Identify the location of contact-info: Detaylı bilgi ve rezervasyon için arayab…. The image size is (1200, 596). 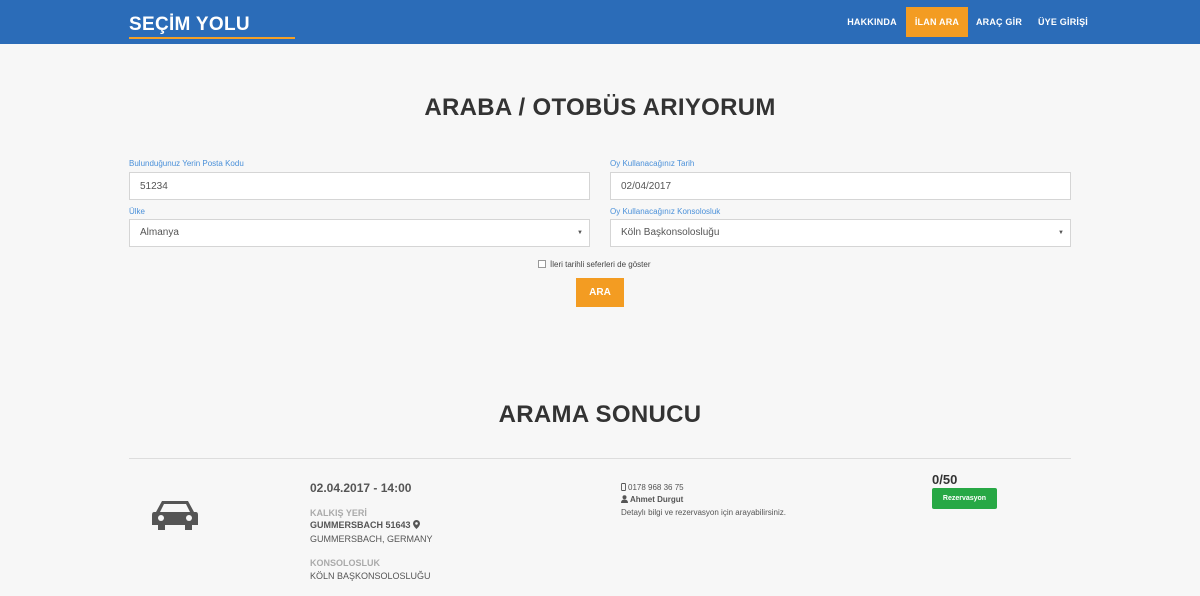
(703, 512).